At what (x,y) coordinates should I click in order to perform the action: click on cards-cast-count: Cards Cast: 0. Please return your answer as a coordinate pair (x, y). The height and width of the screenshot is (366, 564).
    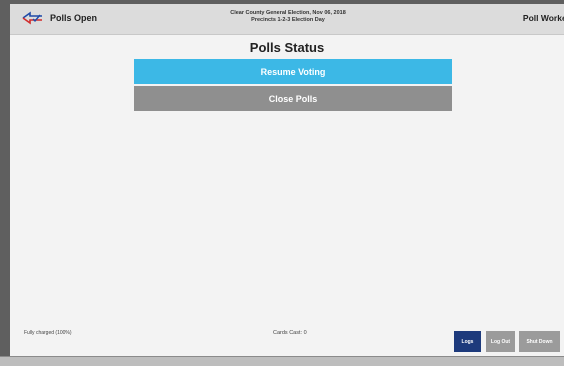
    Looking at the image, I should click on (290, 333).